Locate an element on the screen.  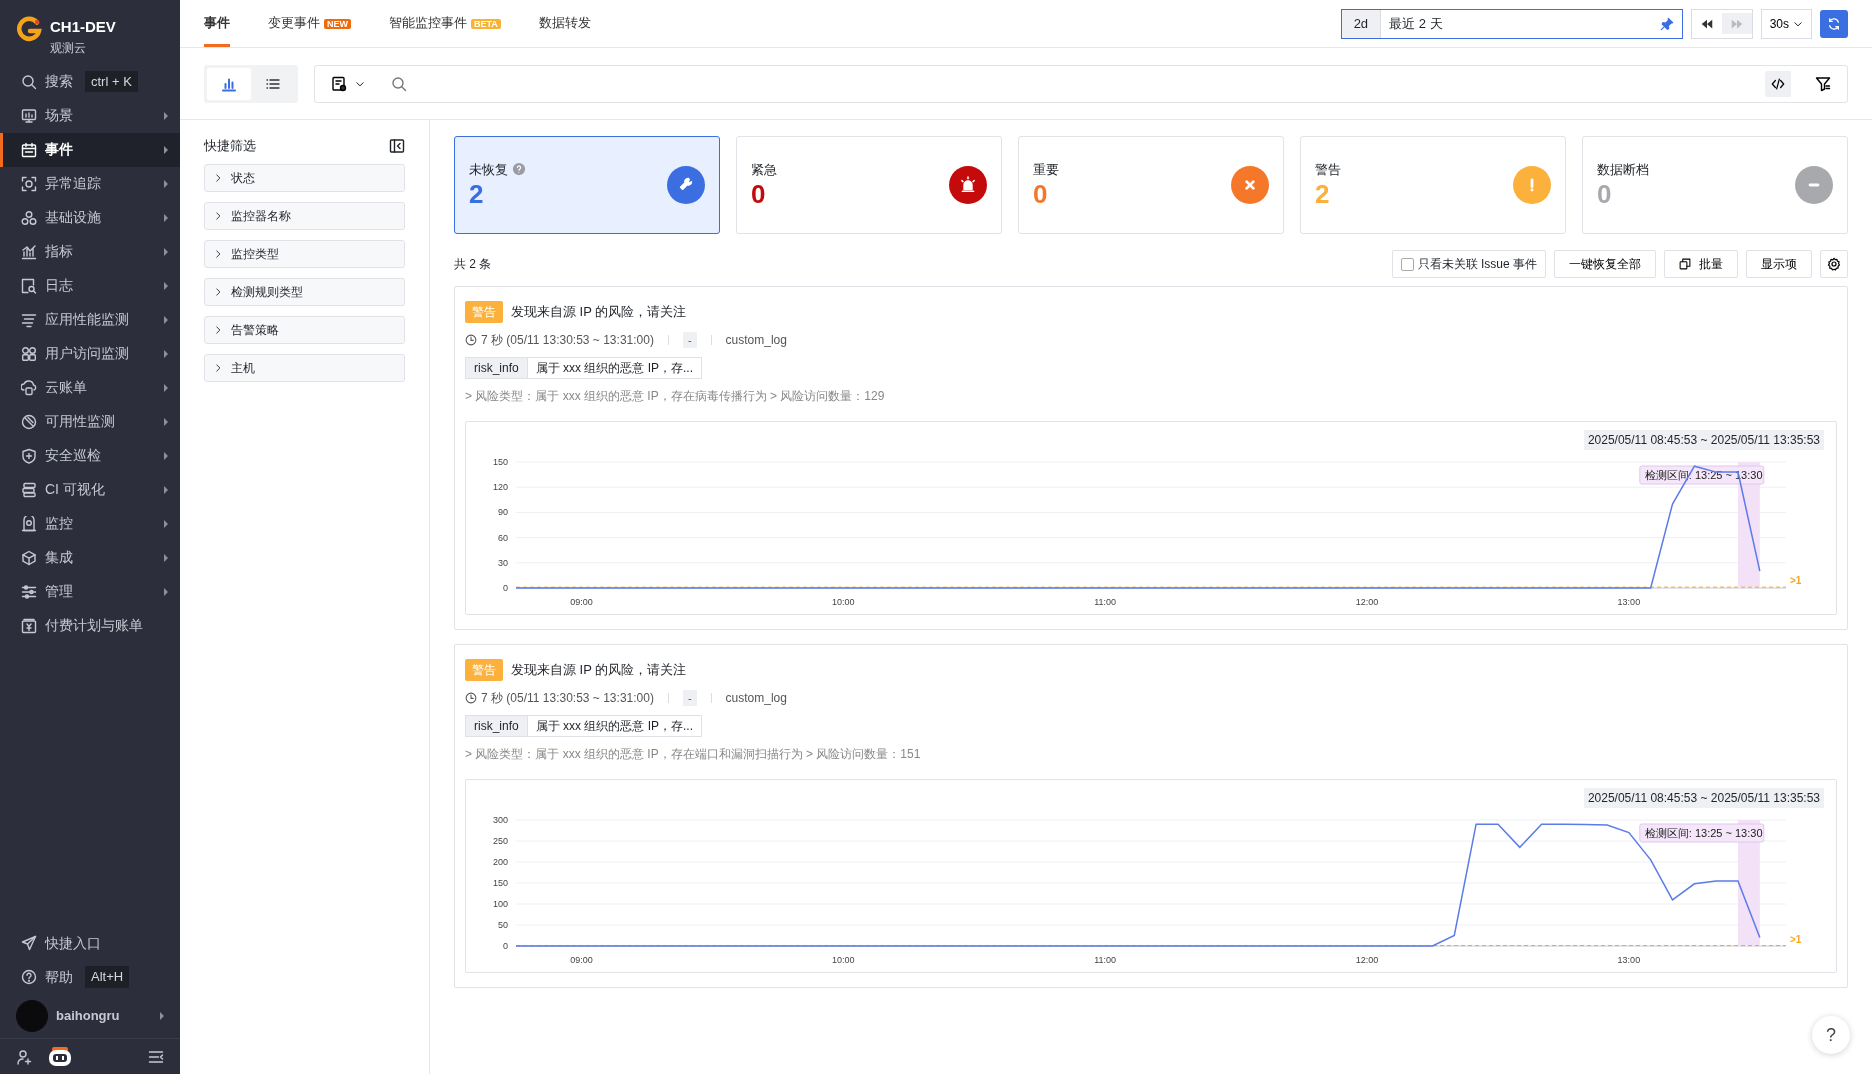
stat-label: 紧急 is located at coordinates (764, 169).